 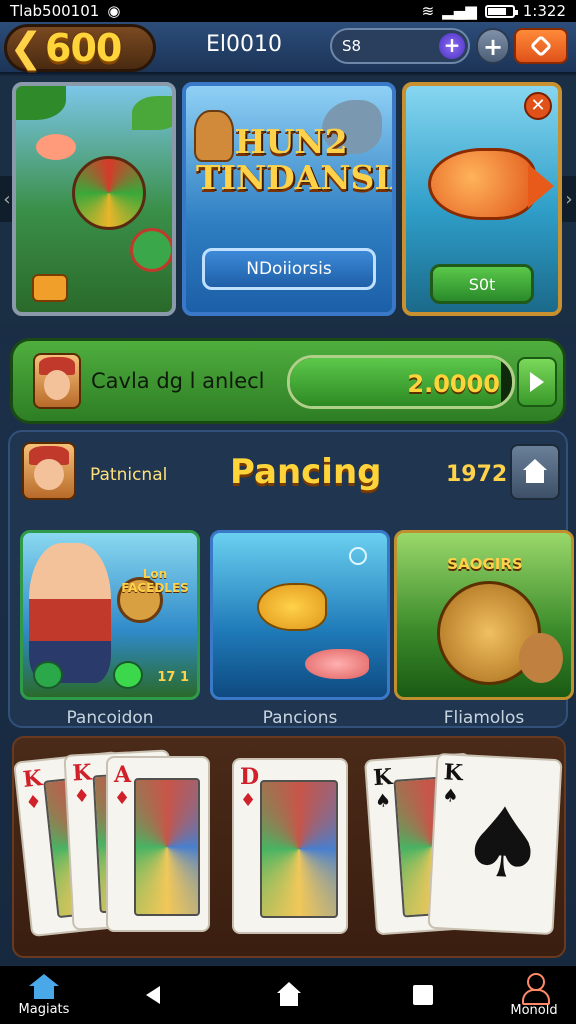 I want to click on tile-logo: SAOGIRS, so click(x=485, y=564).